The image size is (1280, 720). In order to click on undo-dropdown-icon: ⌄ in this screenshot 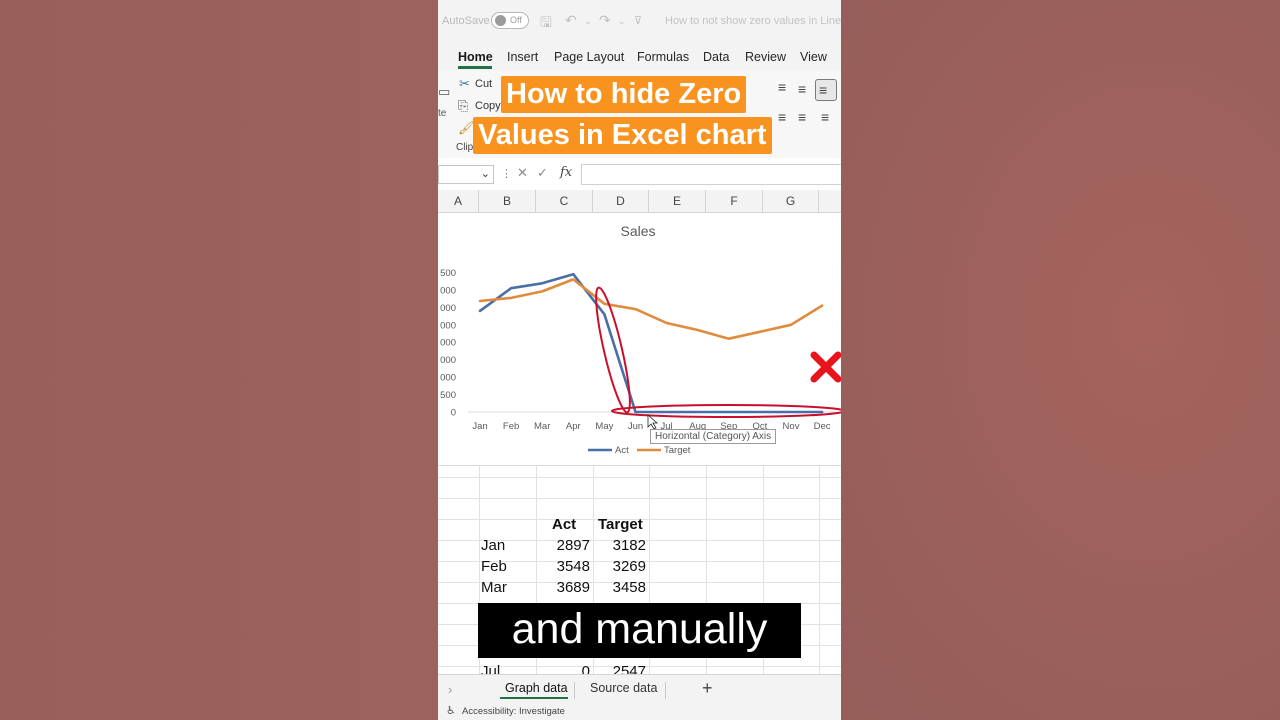, I will do `click(588, 21)`.